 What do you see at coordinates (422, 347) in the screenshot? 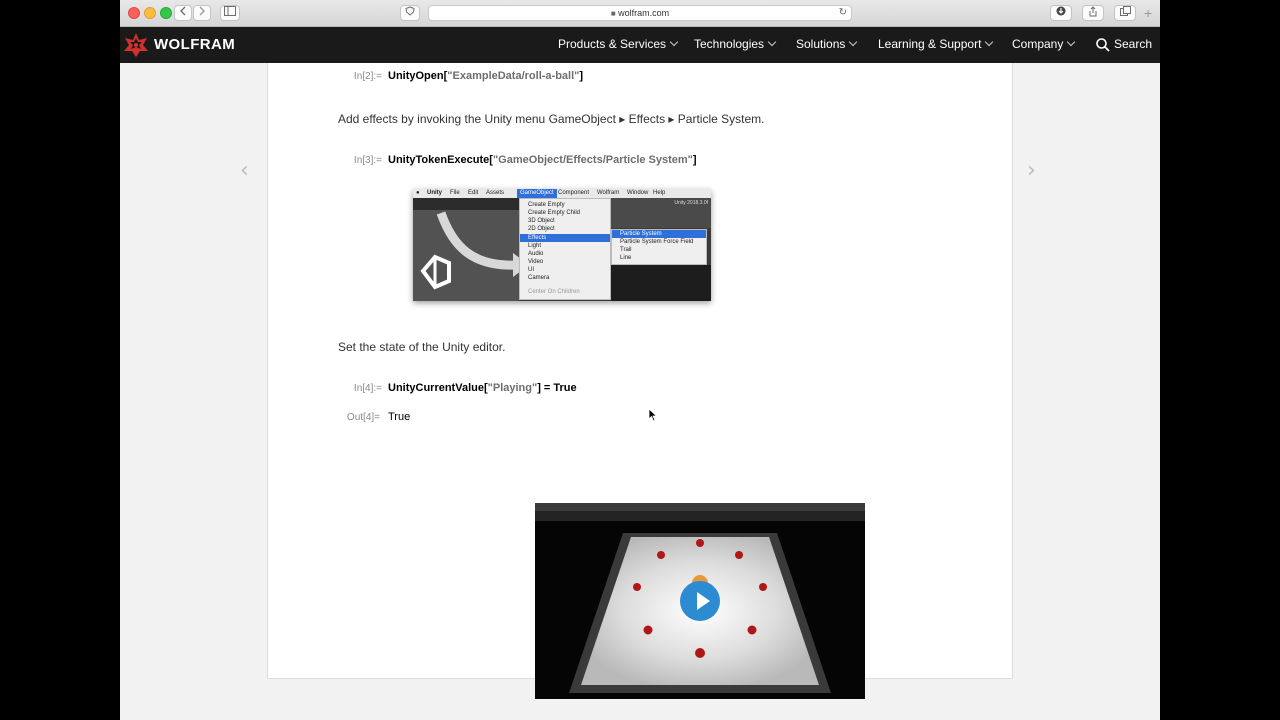
I see `prose-set-state: Set the state of the Unity editor.` at bounding box center [422, 347].